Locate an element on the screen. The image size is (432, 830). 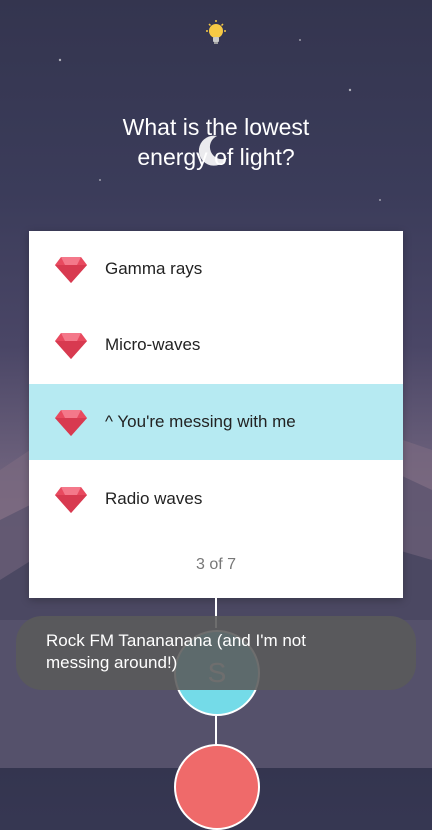
answer-option-2: Micro-waves is located at coordinates (216, 345).